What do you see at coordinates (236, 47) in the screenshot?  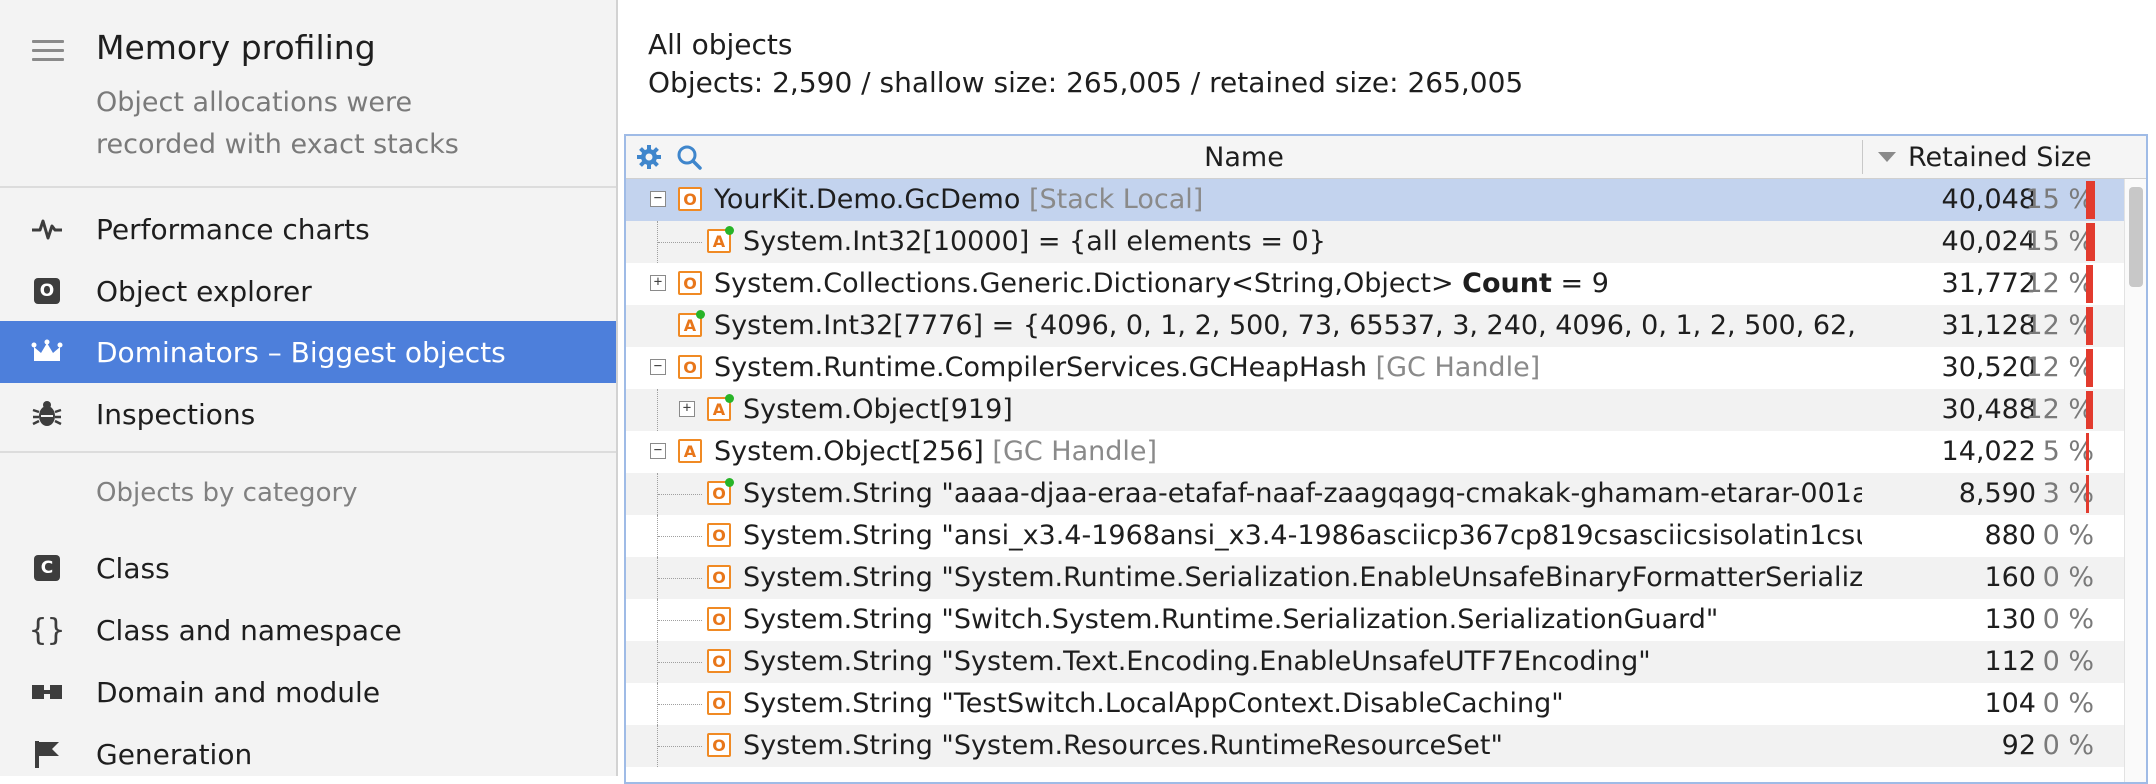 I see `sidebar-title: Memory profiling` at bounding box center [236, 47].